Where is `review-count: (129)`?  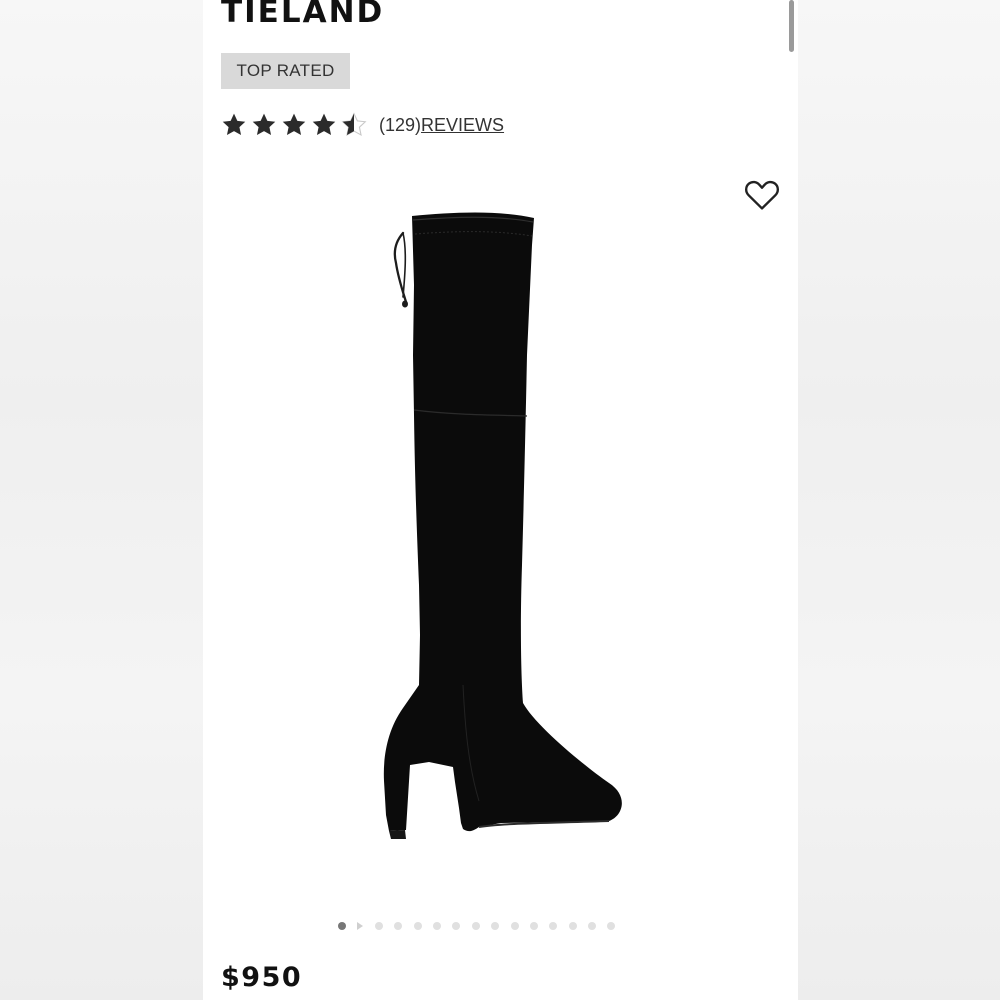
review-count: (129) is located at coordinates (400, 124).